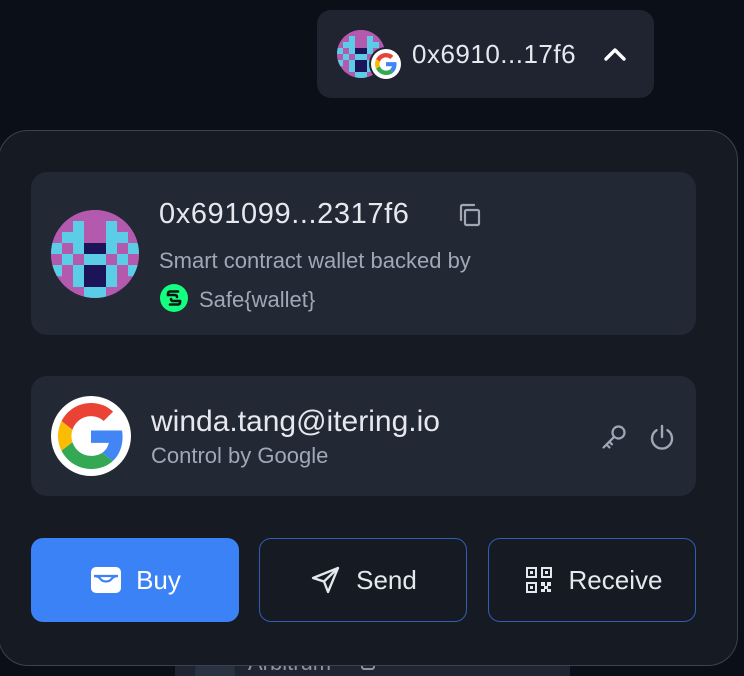 The image size is (744, 676). What do you see at coordinates (240, 455) in the screenshot?
I see `account-control-text: Control by Google` at bounding box center [240, 455].